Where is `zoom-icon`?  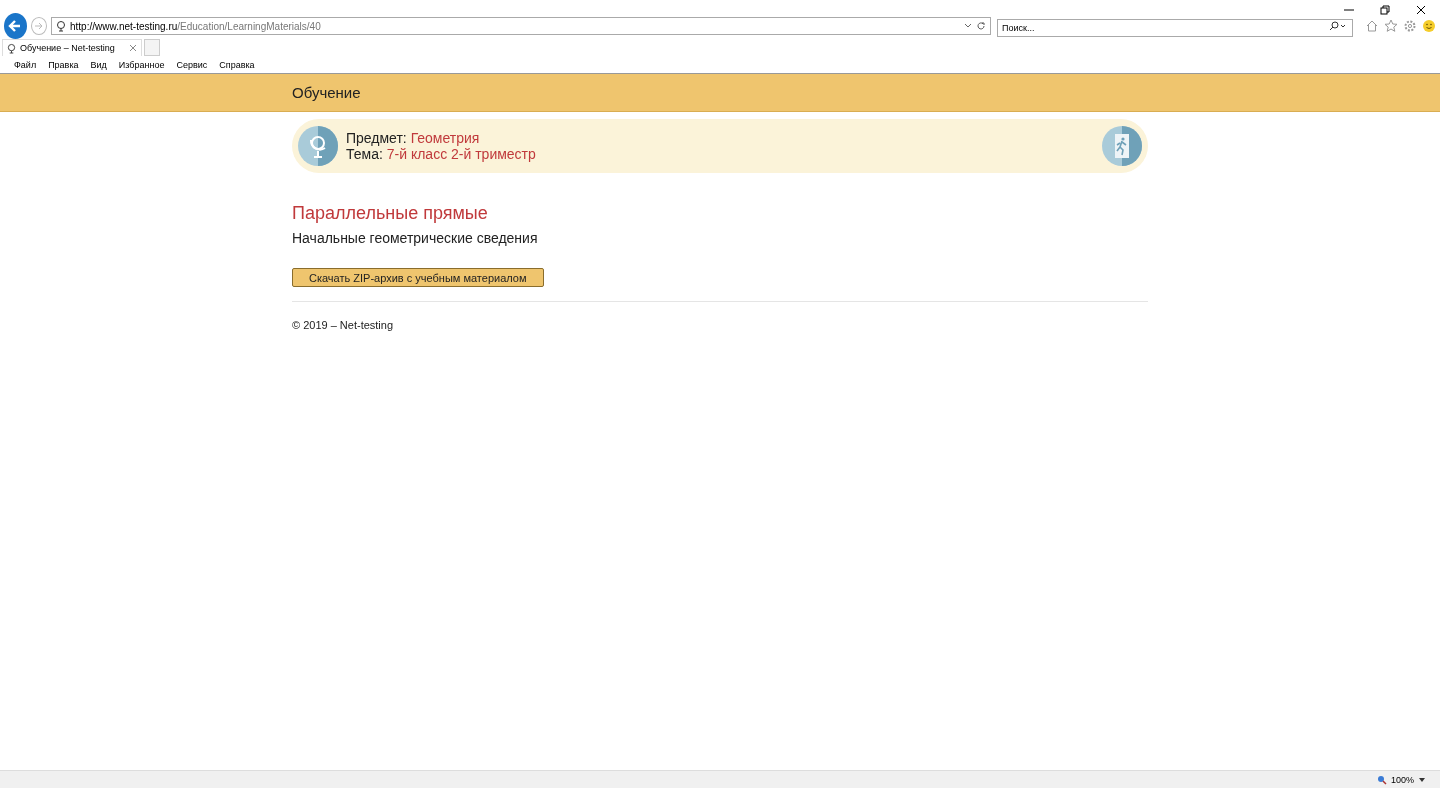
zoom-icon is located at coordinates (1381, 779).